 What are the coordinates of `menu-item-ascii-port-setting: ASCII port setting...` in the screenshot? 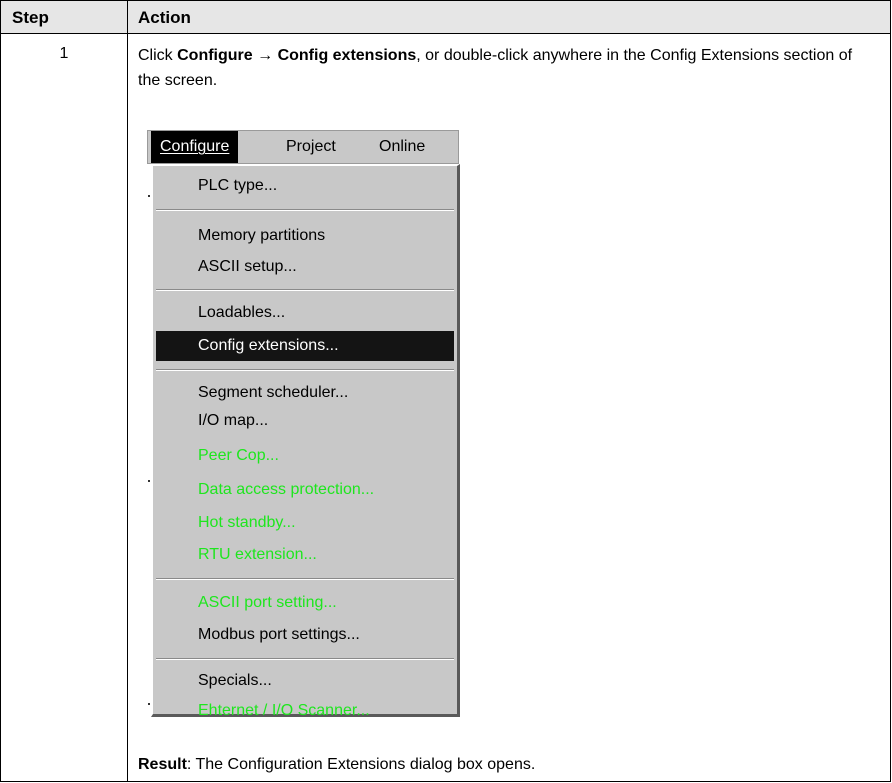 It's located at (305, 603).